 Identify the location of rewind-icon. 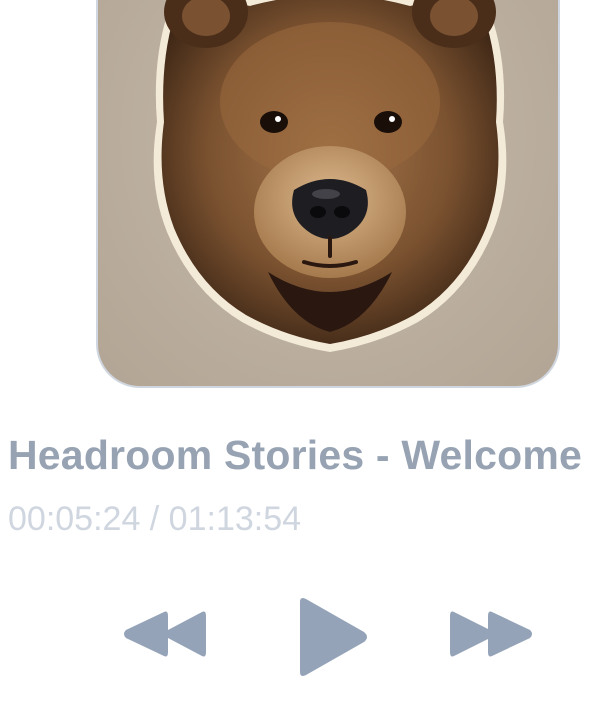
(165, 634).